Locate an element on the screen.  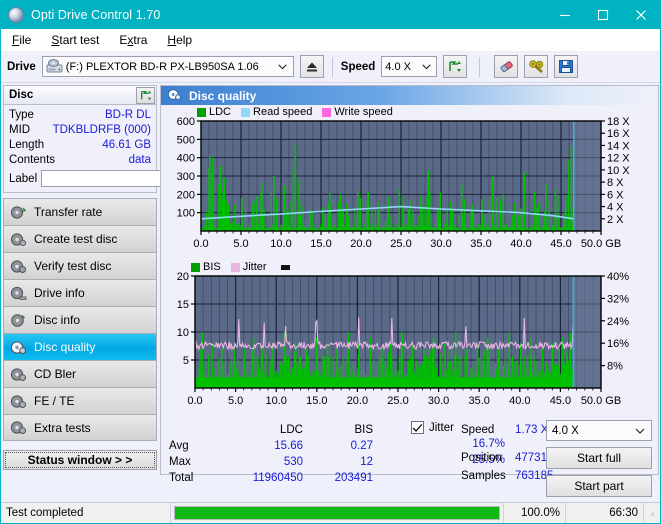
svg-text: 10.0 is located at coordinates (275, 401).